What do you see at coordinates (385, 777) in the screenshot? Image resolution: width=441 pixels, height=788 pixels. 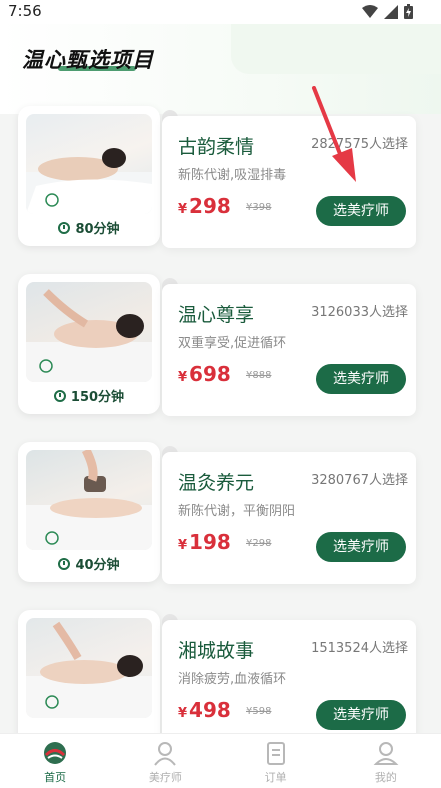 I see `nav-label: 我的` at bounding box center [385, 777].